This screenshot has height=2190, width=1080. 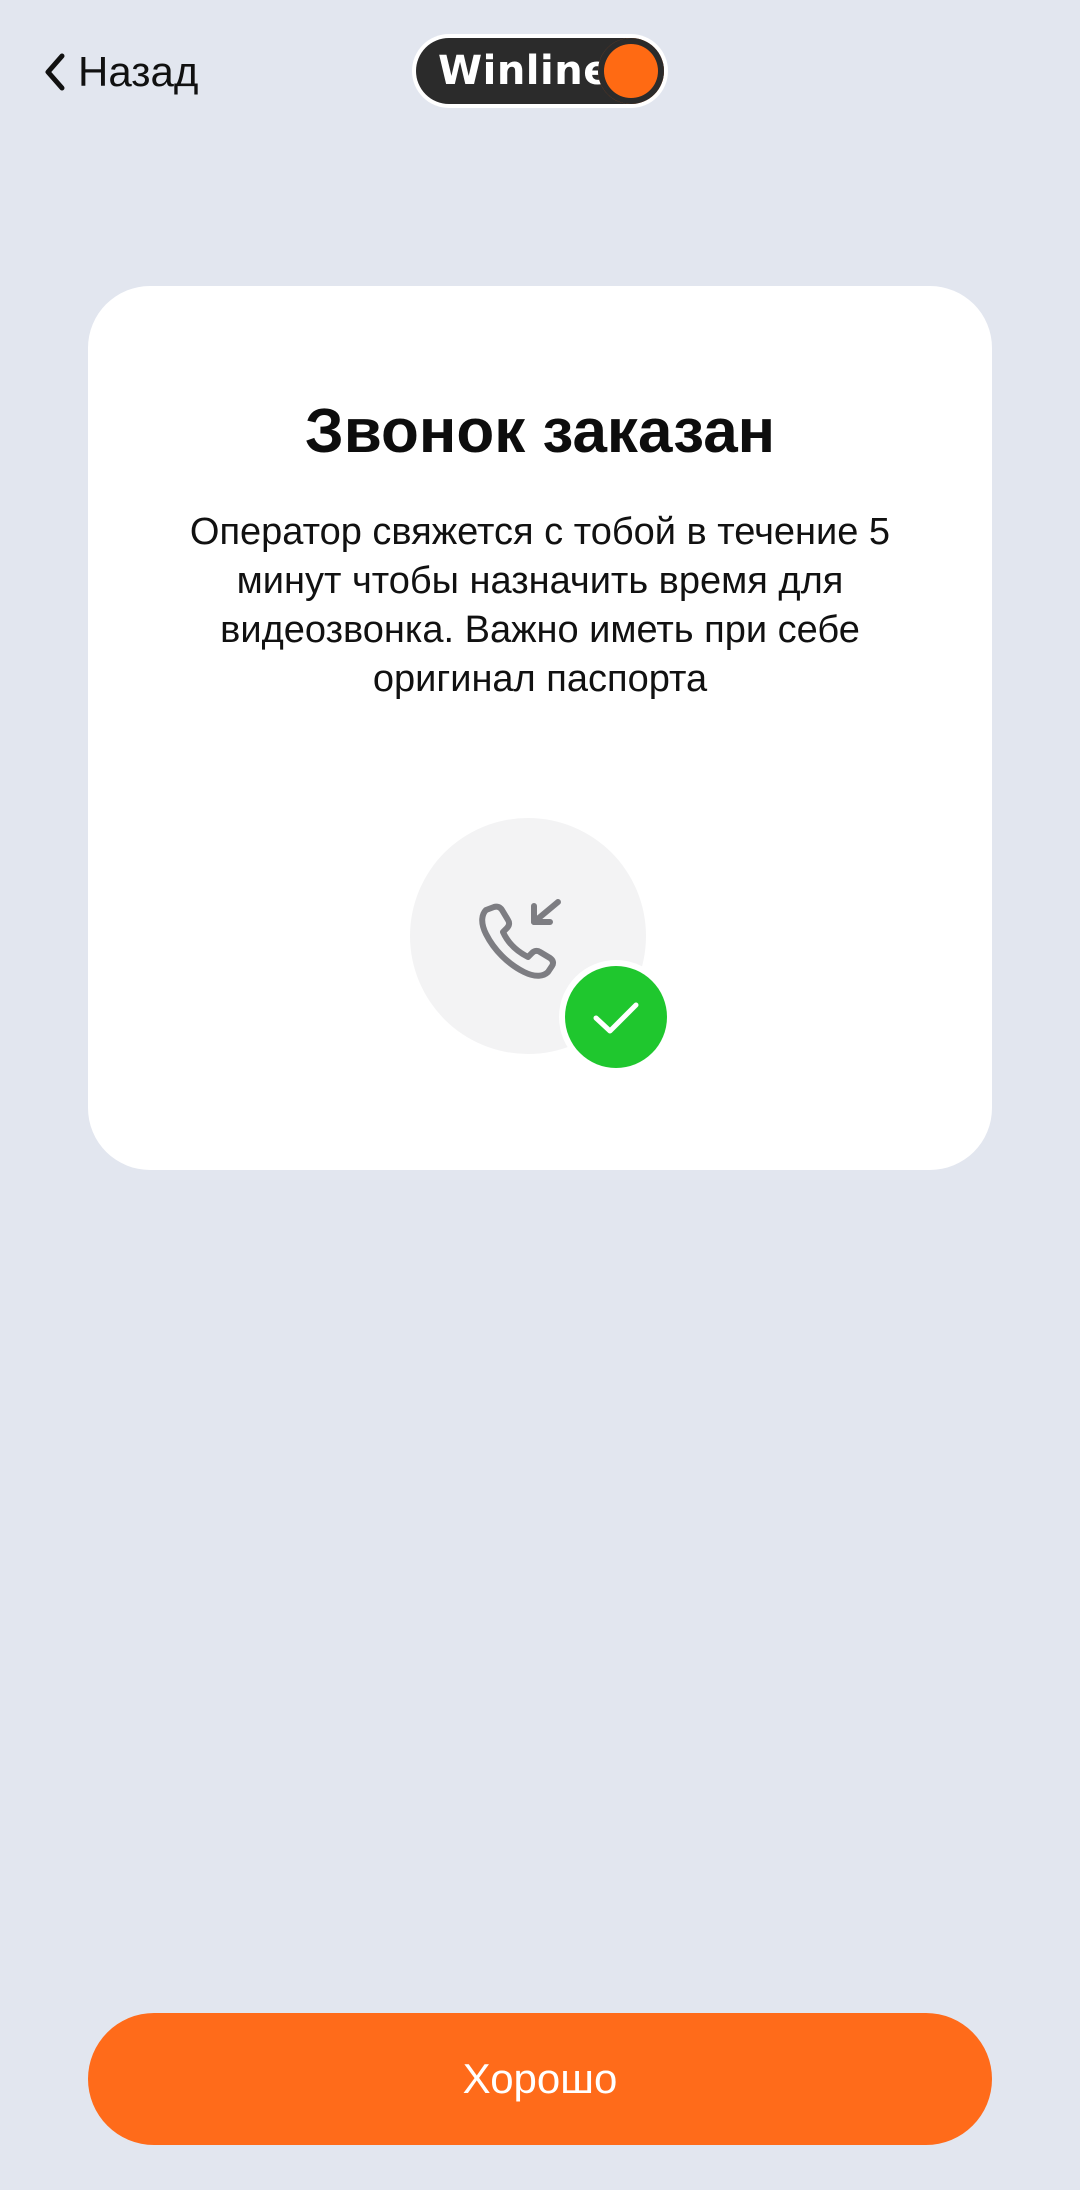 What do you see at coordinates (631, 71) in the screenshot?
I see `logo-orange-dot` at bounding box center [631, 71].